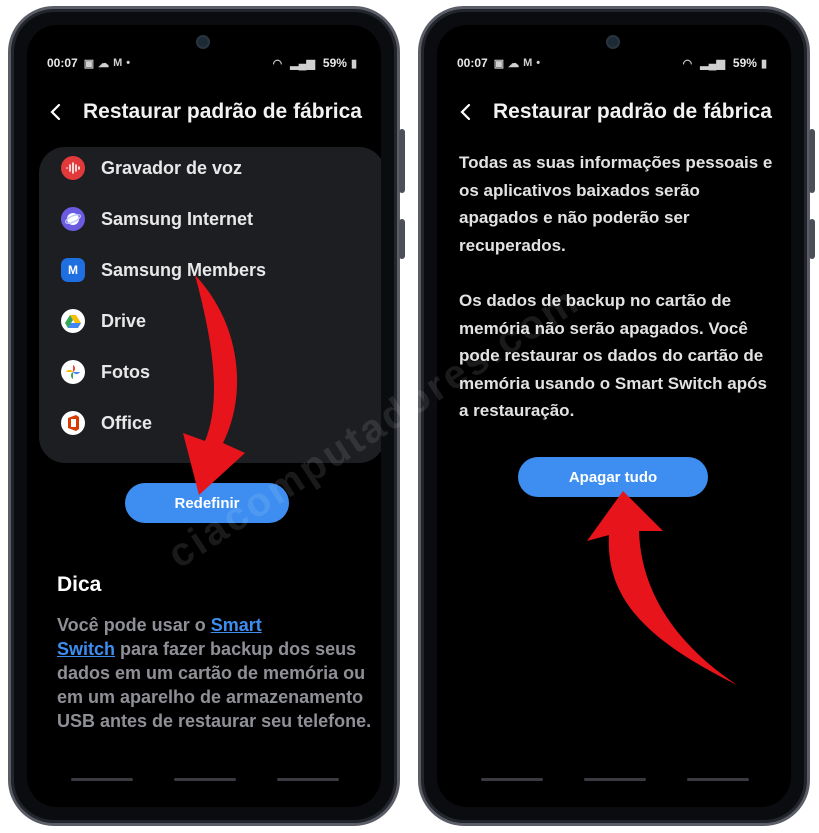  I want to click on app-label: Fotos, so click(125, 371).